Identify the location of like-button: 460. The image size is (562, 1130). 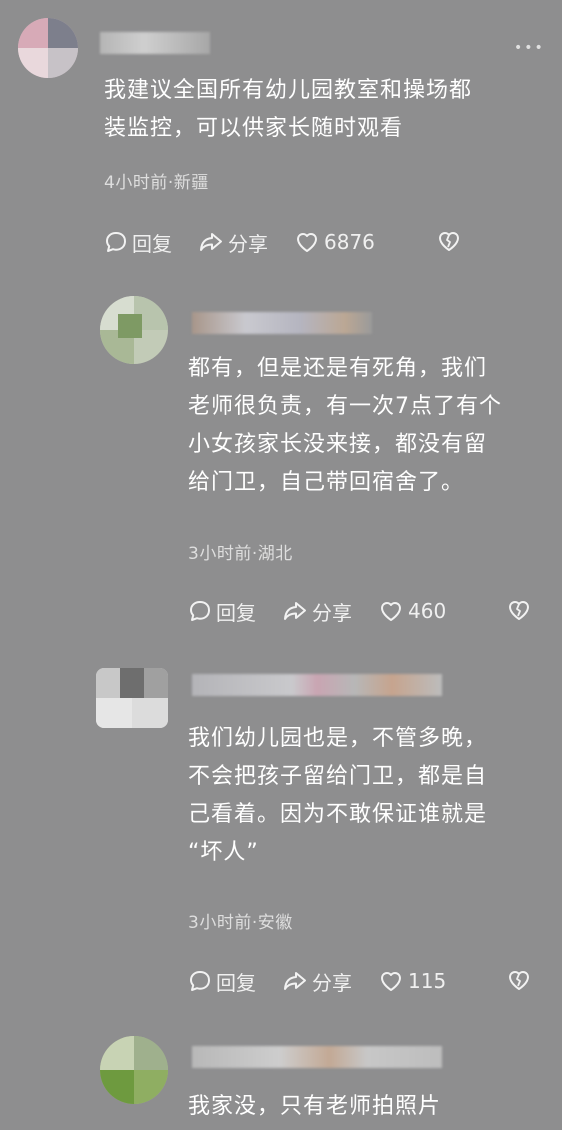
(412, 611).